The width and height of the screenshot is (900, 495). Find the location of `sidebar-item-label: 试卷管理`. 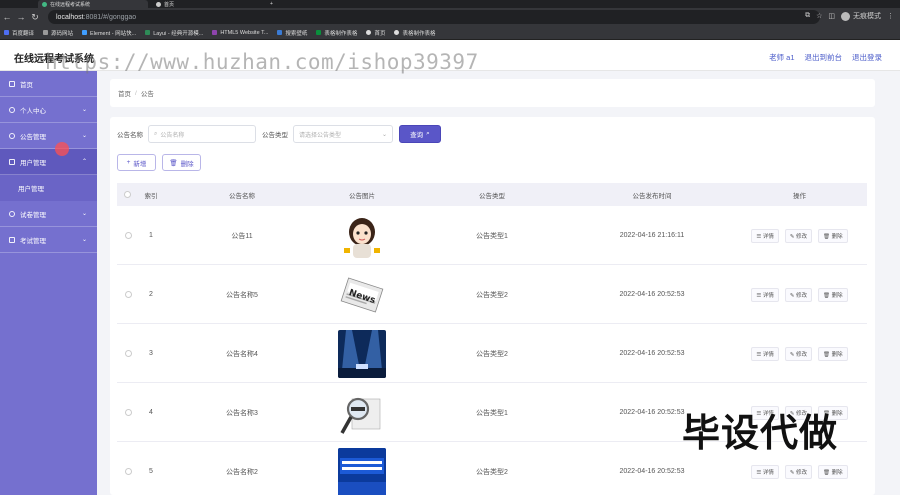

sidebar-item-label: 试卷管理 is located at coordinates (33, 215).